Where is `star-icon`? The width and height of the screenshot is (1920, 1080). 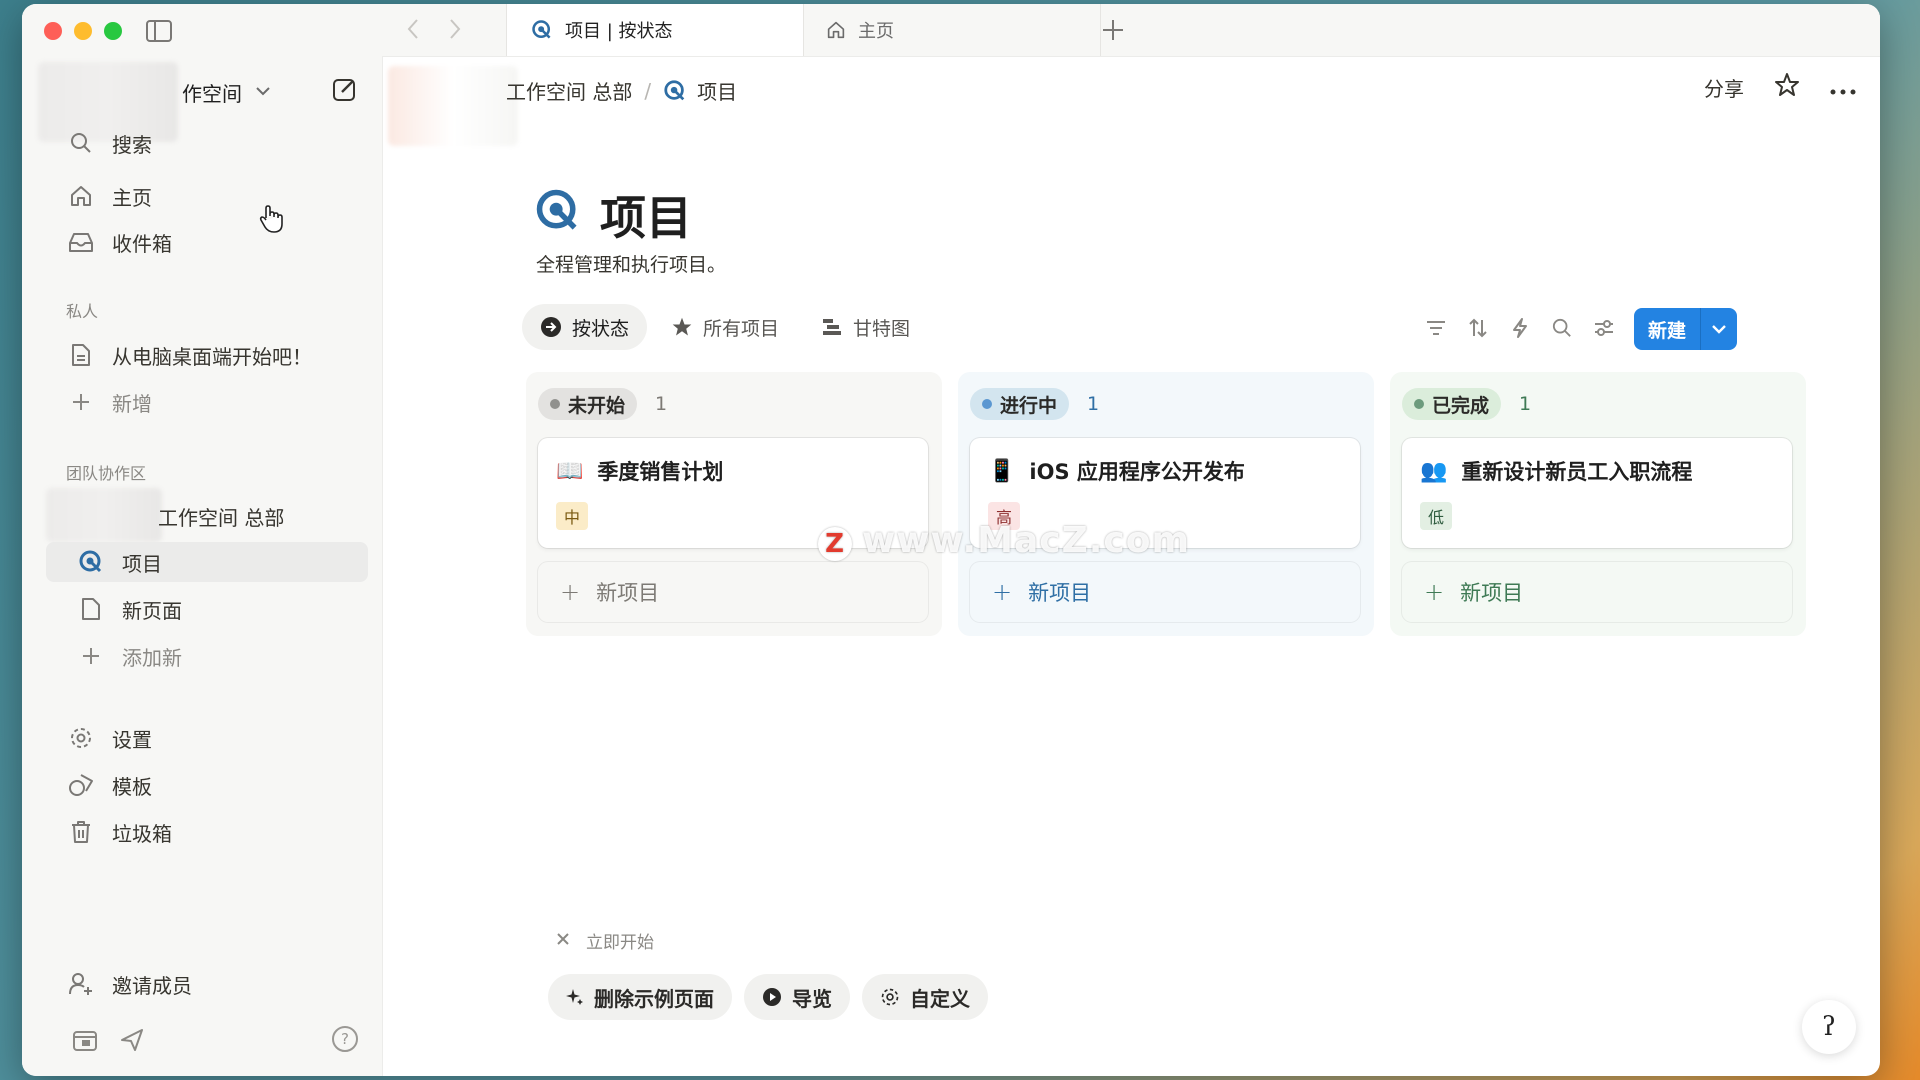
star-icon is located at coordinates (1787, 87).